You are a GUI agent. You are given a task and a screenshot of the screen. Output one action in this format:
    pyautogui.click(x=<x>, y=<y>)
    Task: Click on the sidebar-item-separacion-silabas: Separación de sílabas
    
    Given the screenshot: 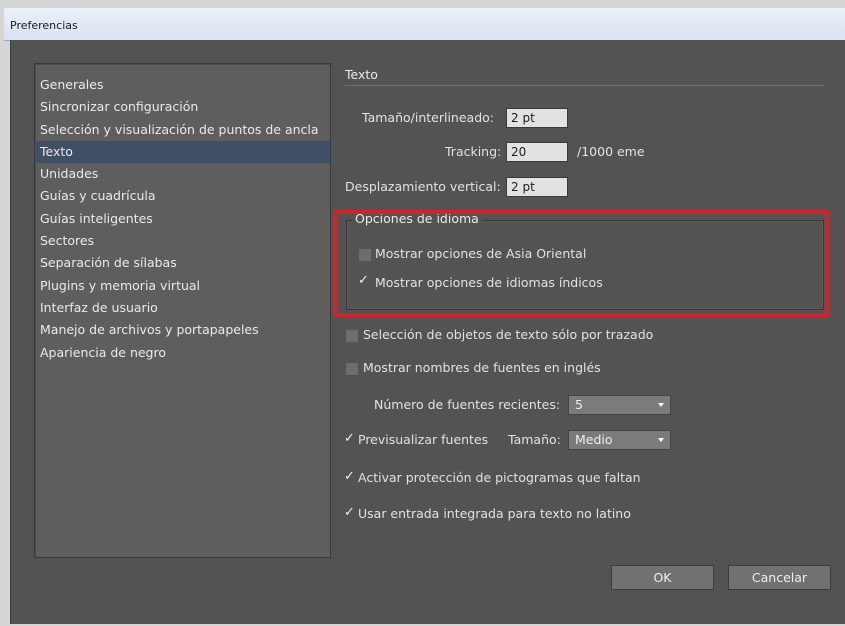 What is the action you would take?
    pyautogui.click(x=182, y=263)
    